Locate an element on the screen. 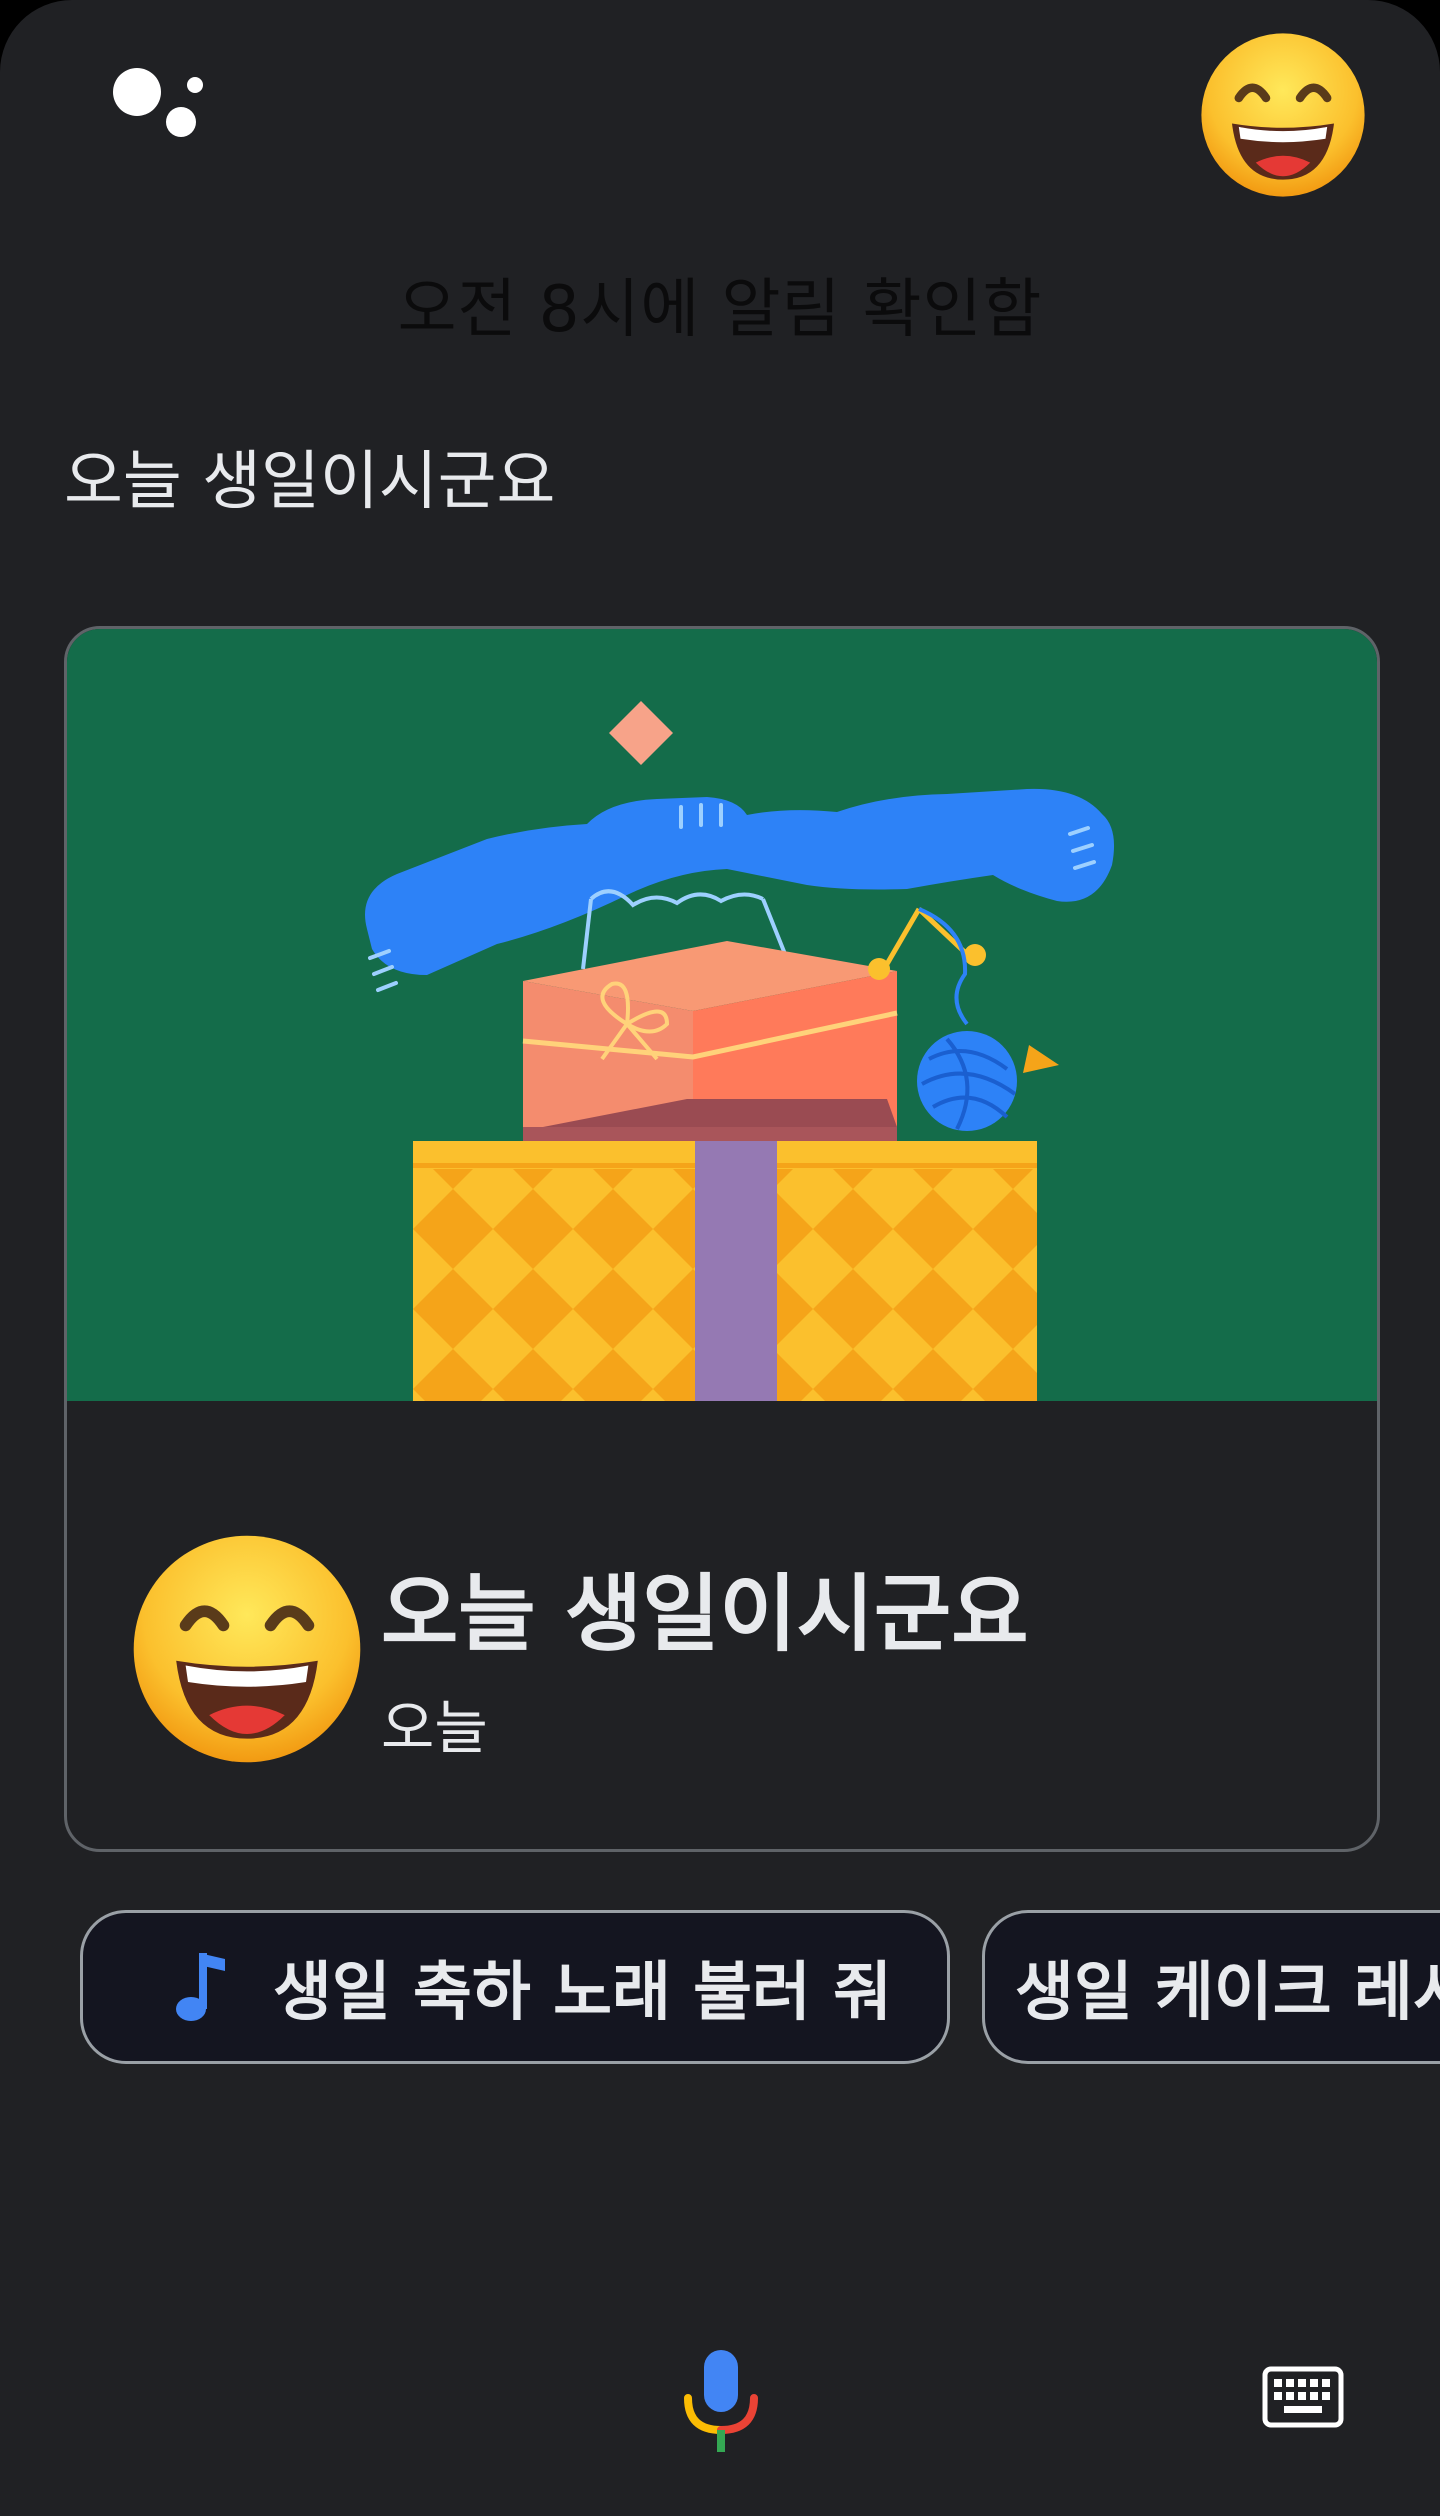 The height and width of the screenshot is (2516, 1440). microphone-icon is located at coordinates (721, 2401).